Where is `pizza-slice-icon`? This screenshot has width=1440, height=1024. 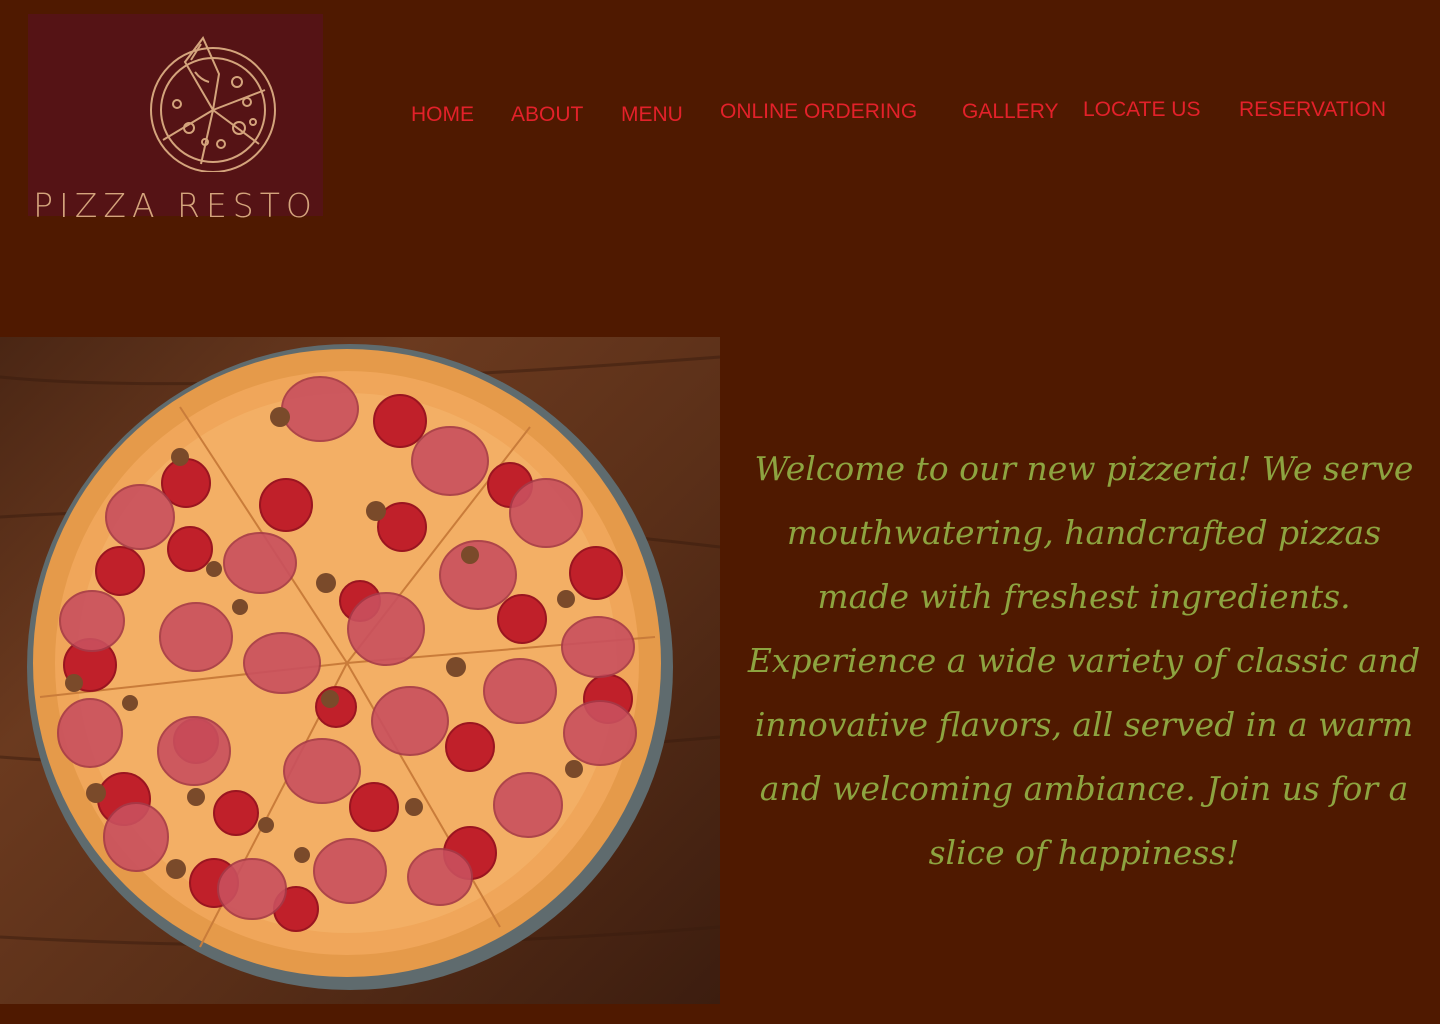
pizza-slice-icon is located at coordinates (213, 104).